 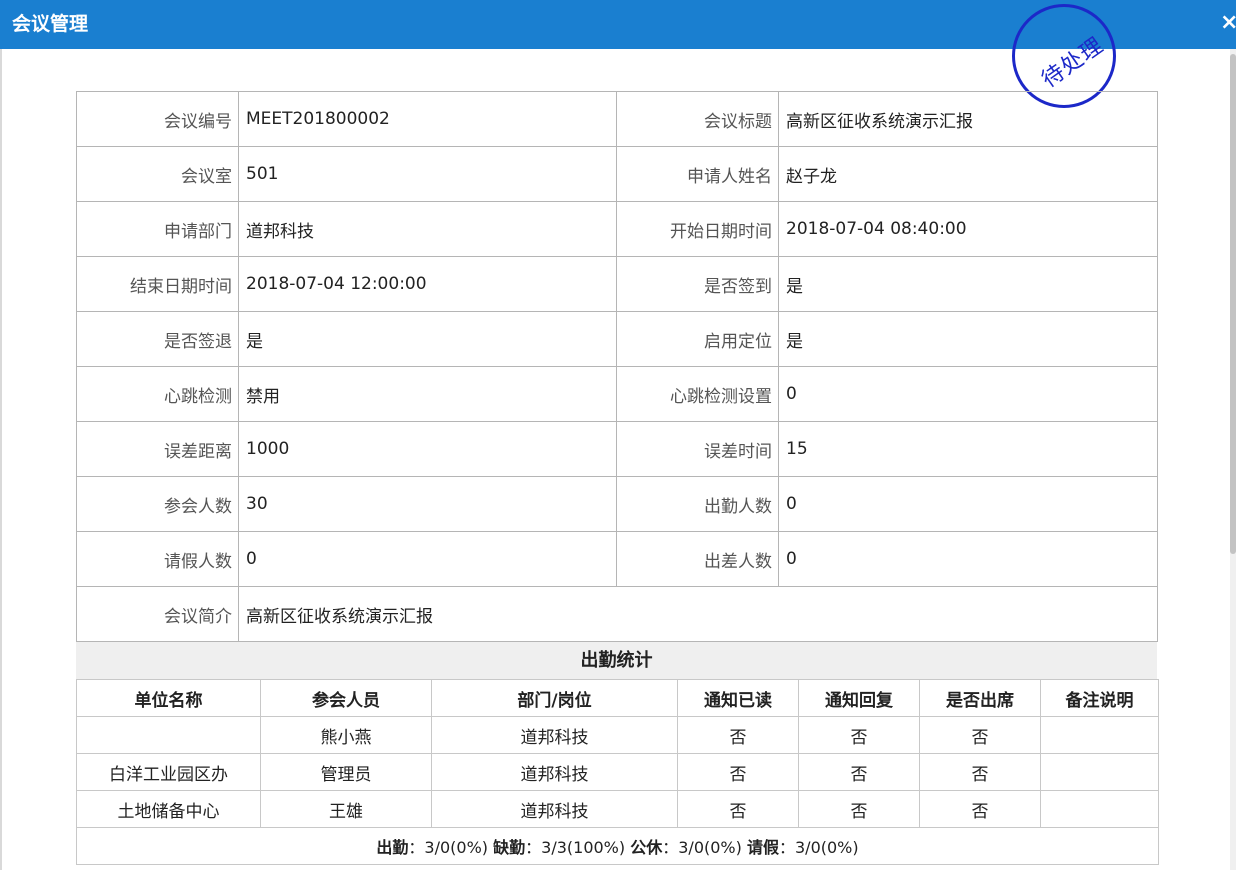 I want to click on field-value: 2018-07-04 08:40:00, so click(x=968, y=229).